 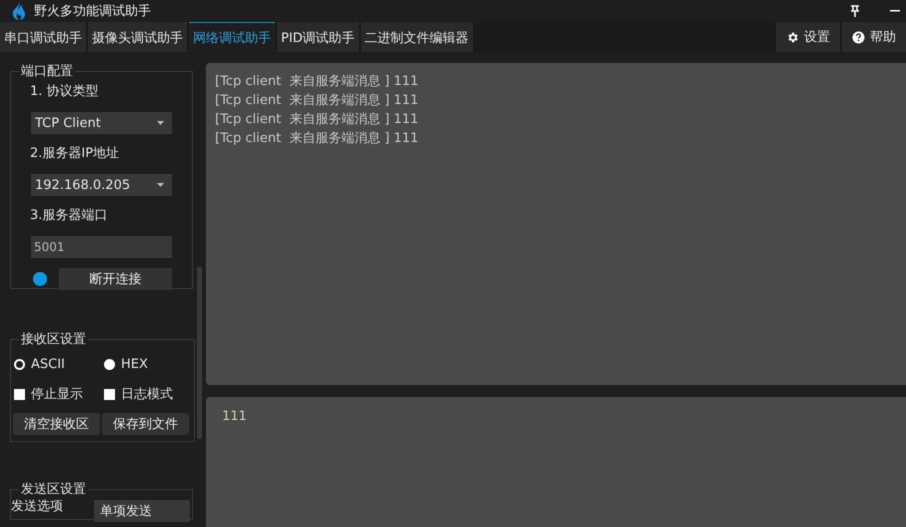 What do you see at coordinates (145, 424) in the screenshot?
I see `action-button: 保存到文件` at bounding box center [145, 424].